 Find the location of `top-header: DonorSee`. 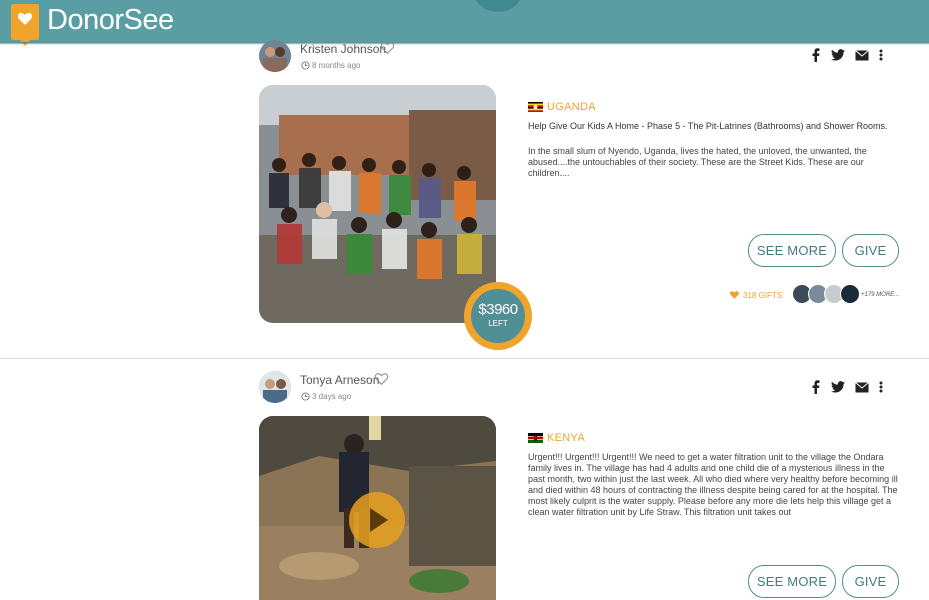

top-header: DonorSee is located at coordinates (464, 23).